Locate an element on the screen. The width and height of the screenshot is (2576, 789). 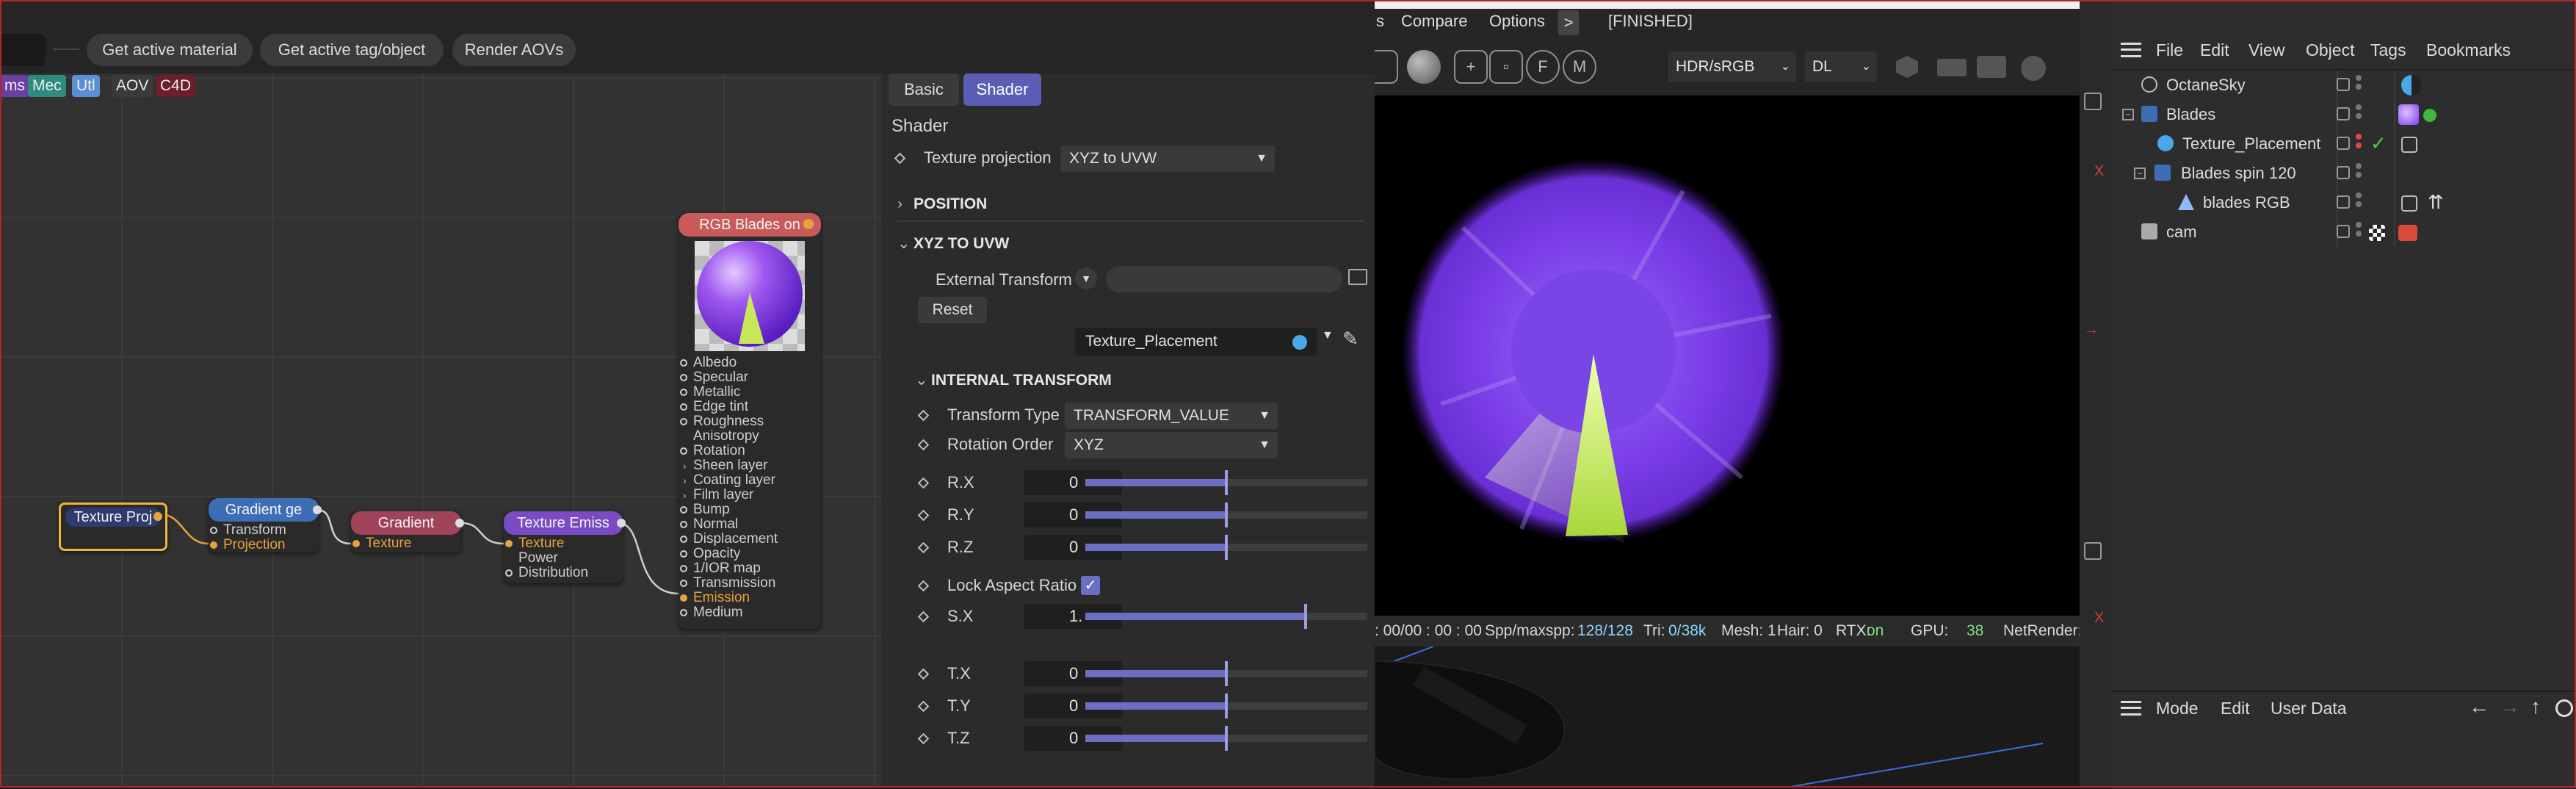
menu-object: Object is located at coordinates (2330, 50).